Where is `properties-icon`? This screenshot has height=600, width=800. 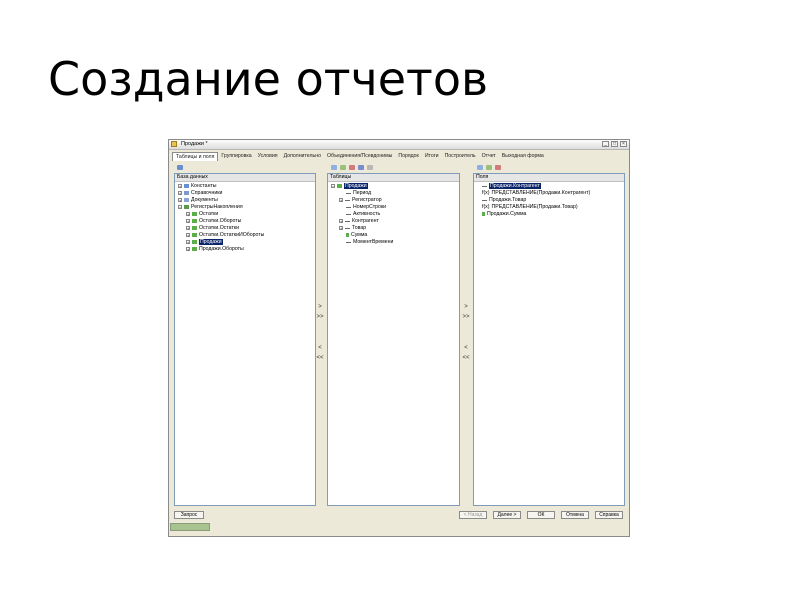
properties-icon is located at coordinates (361, 167).